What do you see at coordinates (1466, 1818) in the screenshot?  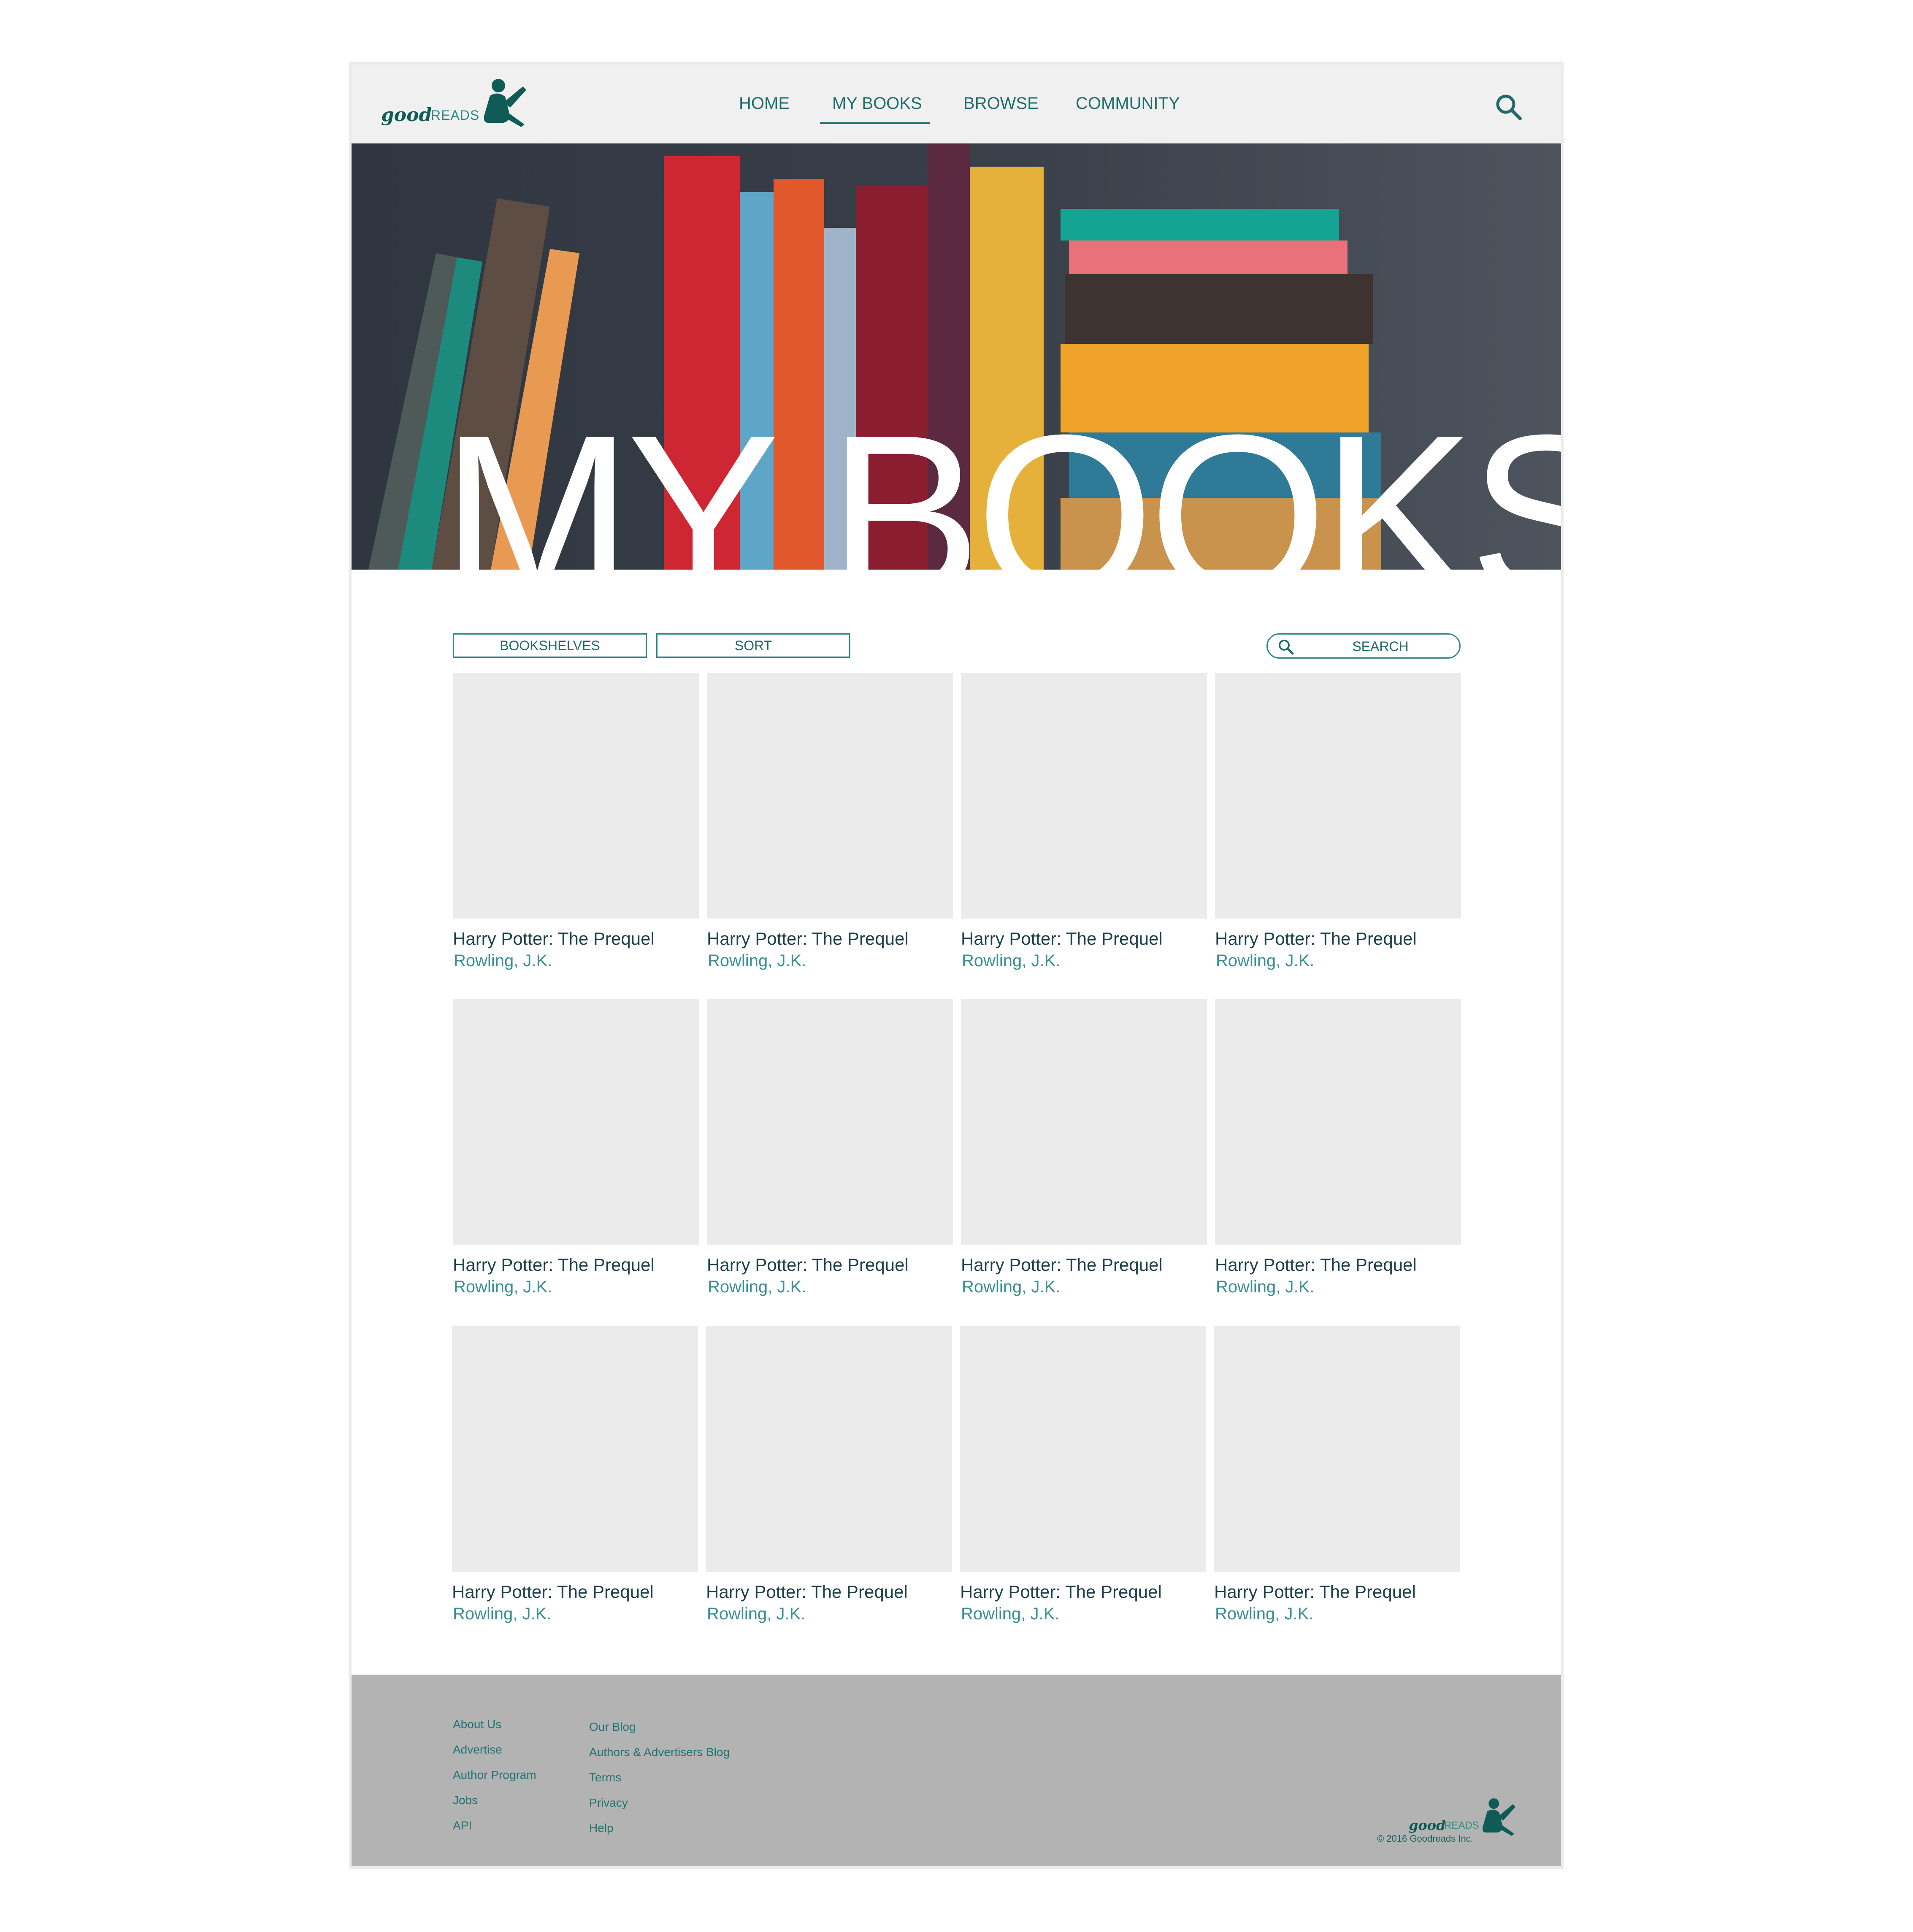 I see `footer-goodreads-logo: good READS` at bounding box center [1466, 1818].